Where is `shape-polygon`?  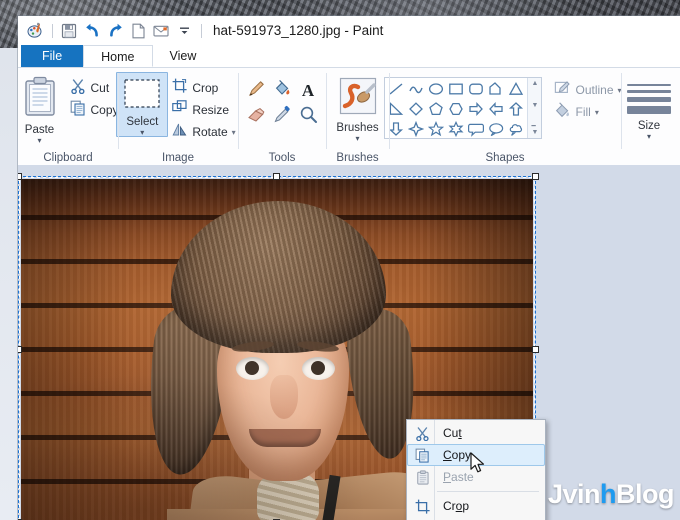 shape-polygon is located at coordinates (496, 89).